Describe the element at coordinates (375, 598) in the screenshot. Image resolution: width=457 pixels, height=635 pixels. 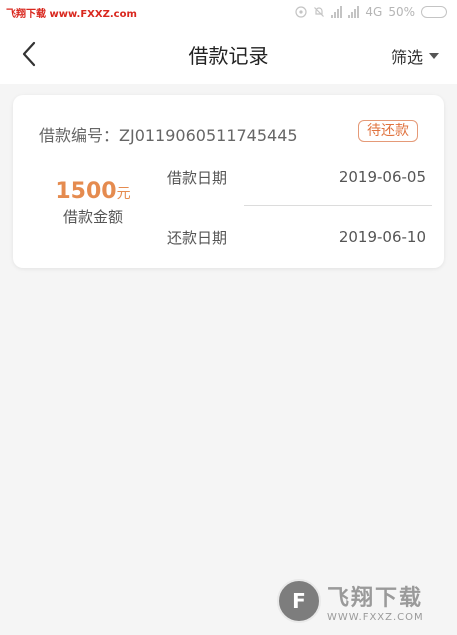
I see `watermark-title: 飞翔下载` at that location.